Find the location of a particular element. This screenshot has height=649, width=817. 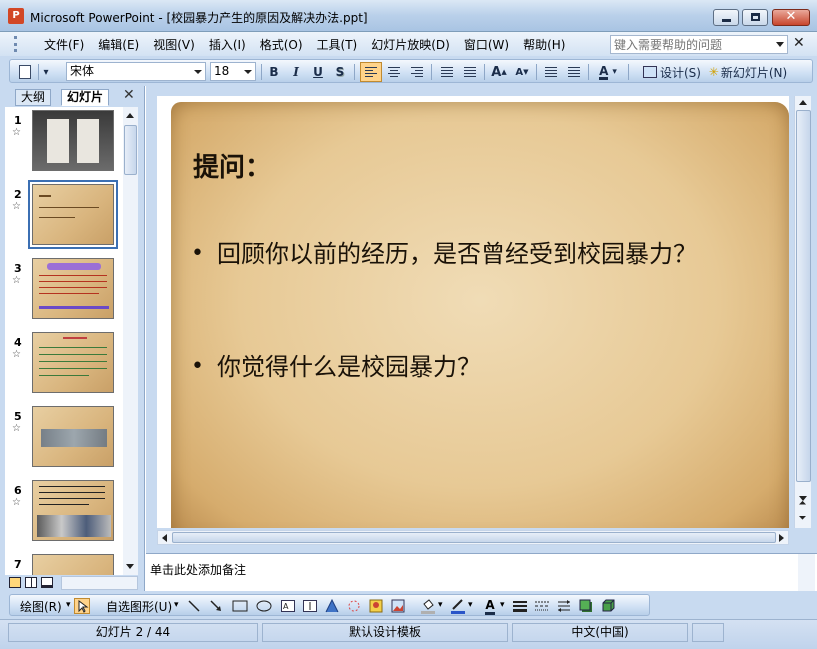

arrow-icon is located at coordinates (216, 606).